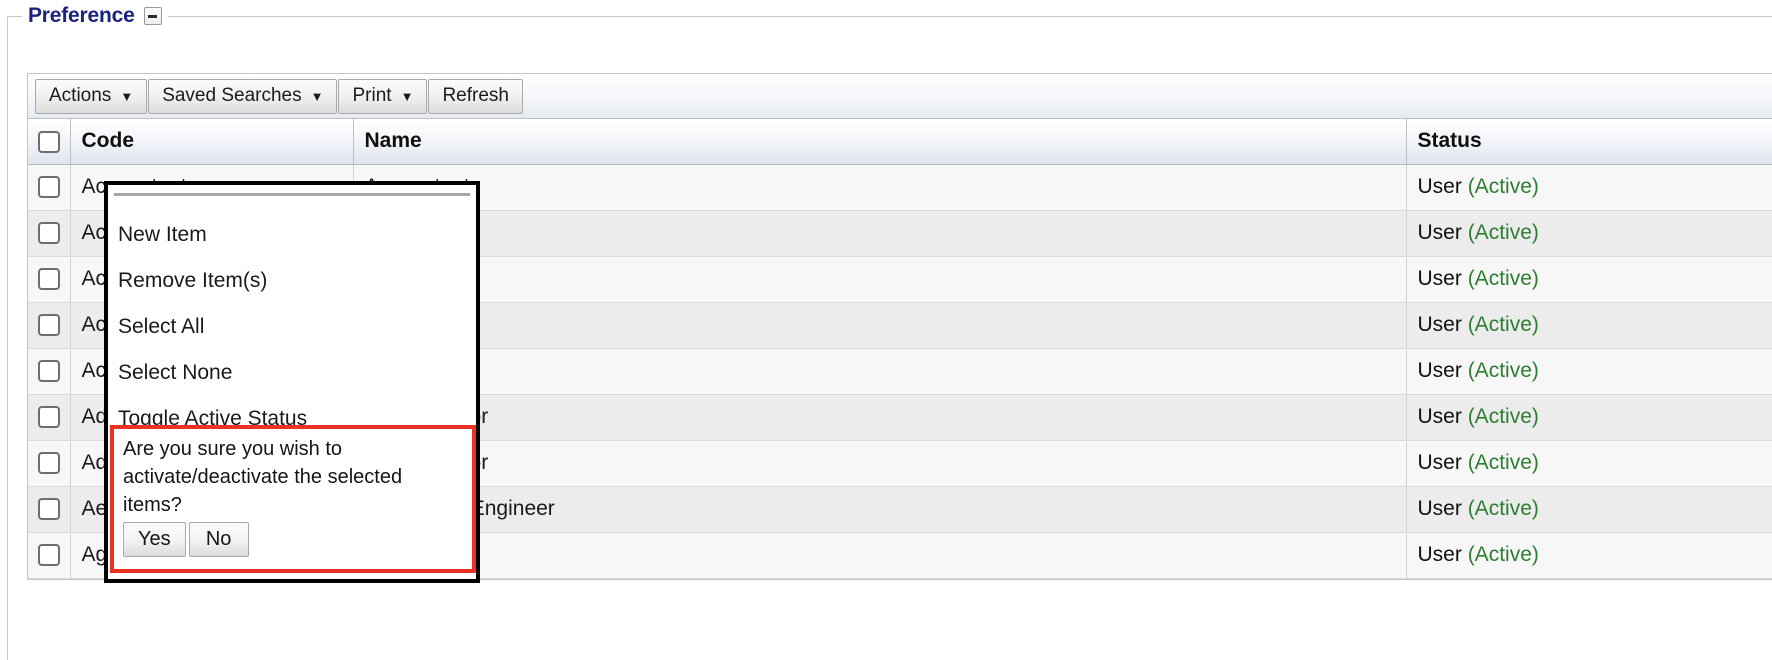 The width and height of the screenshot is (1772, 660). Describe the element at coordinates (880, 509) in the screenshot. I see `cell-name: Aerospace Engineer` at that location.